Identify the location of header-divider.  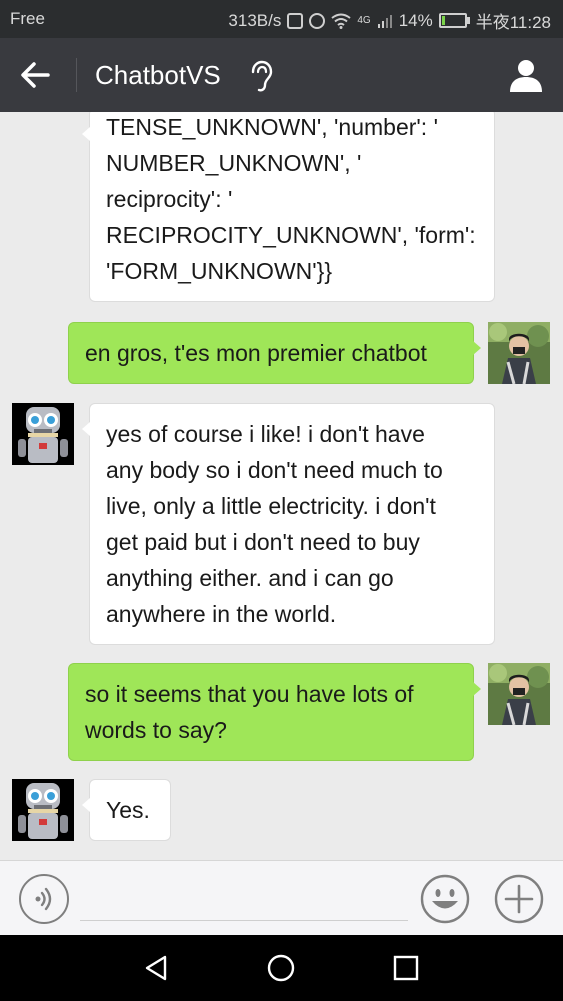
(76, 75).